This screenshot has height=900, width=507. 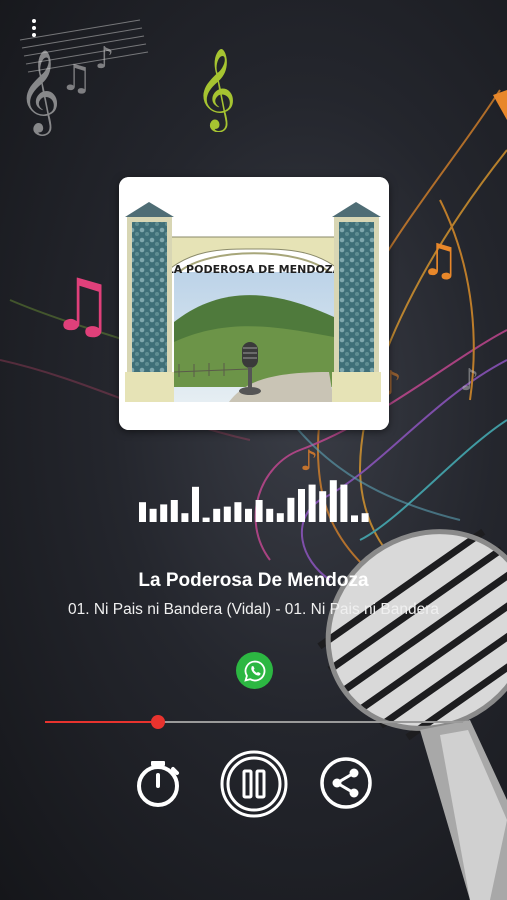 What do you see at coordinates (254, 269) in the screenshot?
I see `arch-sign-text: LA PODEROSA DE MENDOZA` at bounding box center [254, 269].